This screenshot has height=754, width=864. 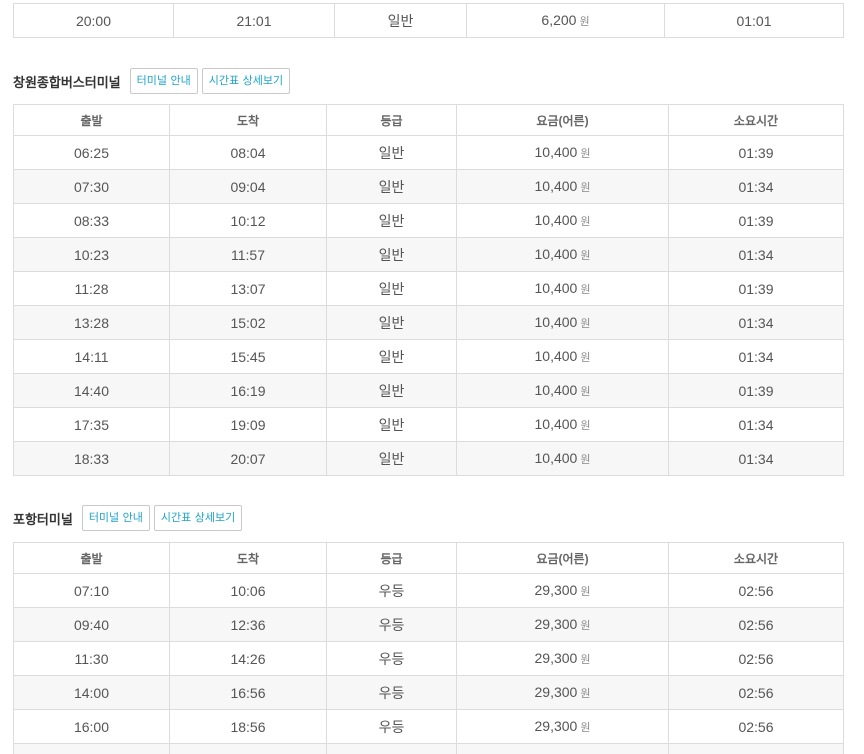 What do you see at coordinates (248, 152) in the screenshot?
I see `arrive-time: 08:04` at bounding box center [248, 152].